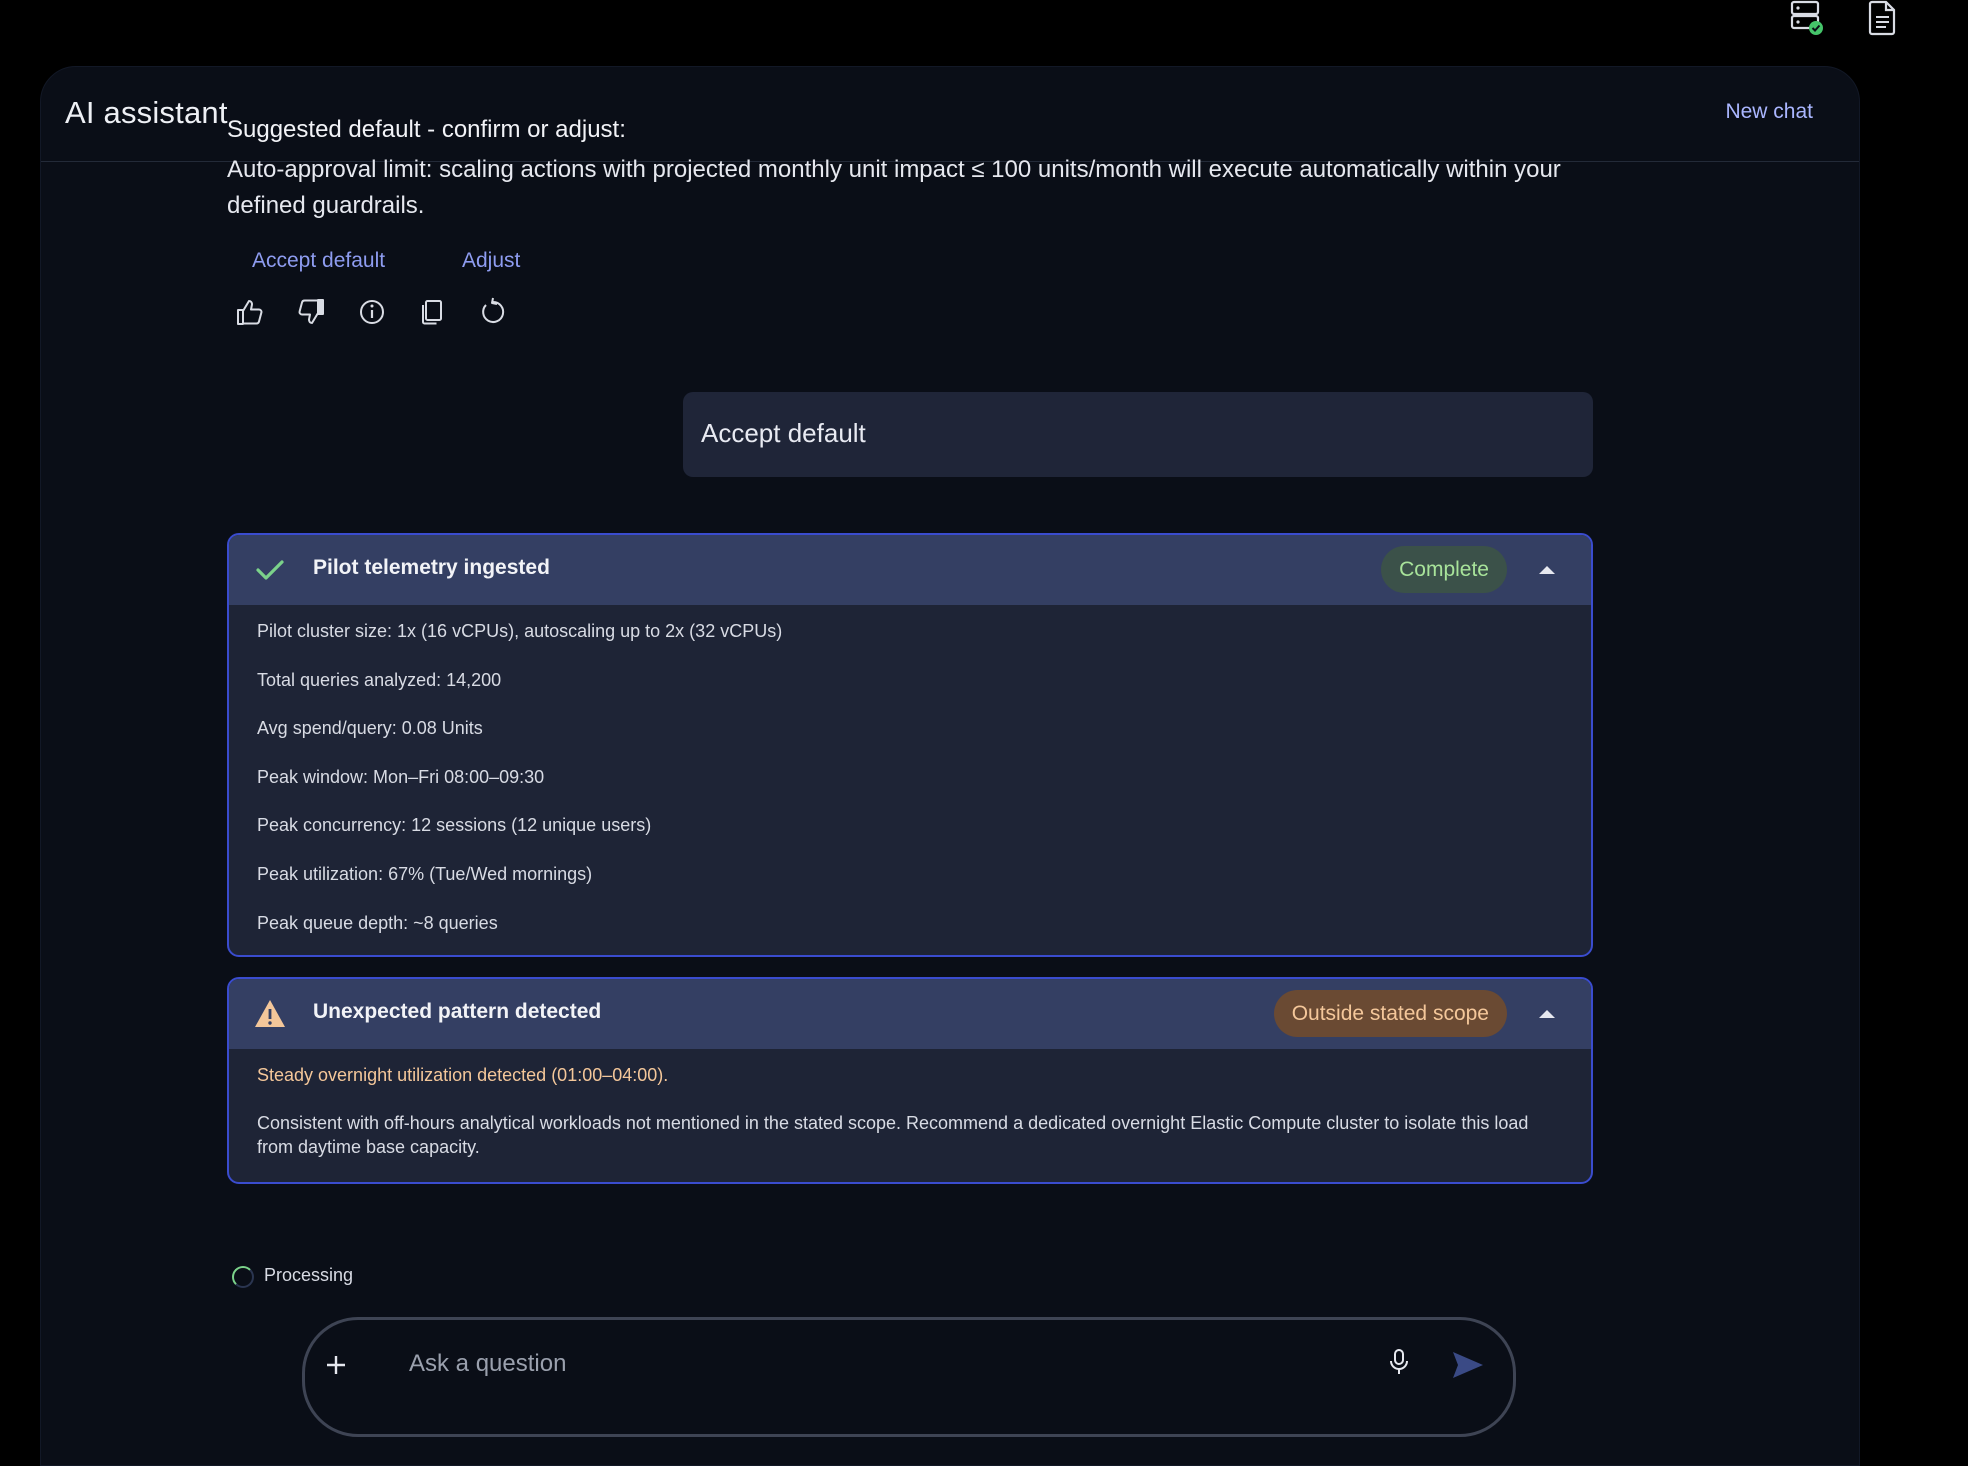 This screenshot has height=1466, width=1968. What do you see at coordinates (336, 1365) in the screenshot?
I see `plus-icon` at bounding box center [336, 1365].